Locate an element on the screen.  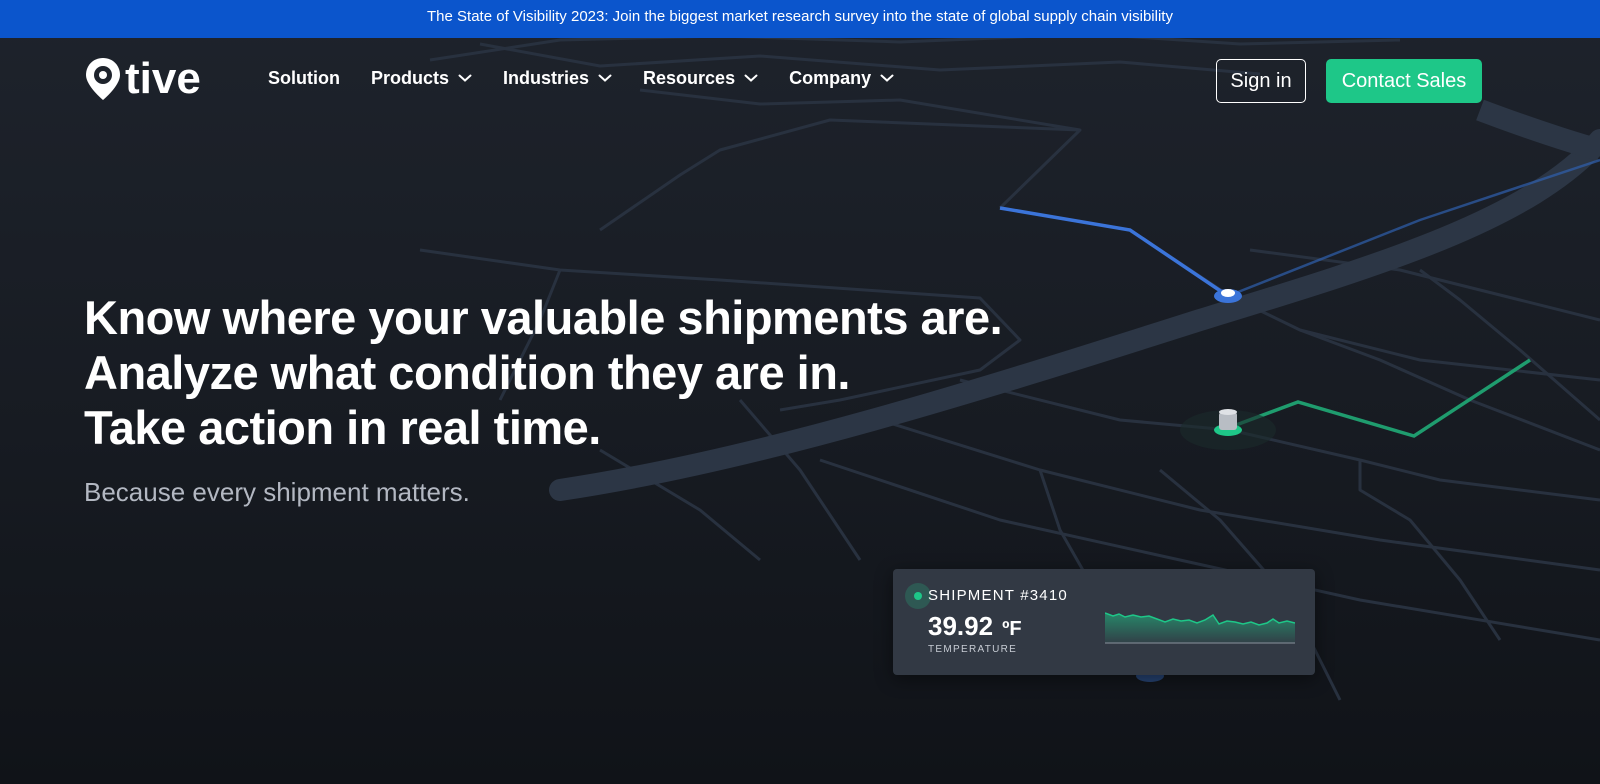
nav-item-label: Industries is located at coordinates (546, 78).